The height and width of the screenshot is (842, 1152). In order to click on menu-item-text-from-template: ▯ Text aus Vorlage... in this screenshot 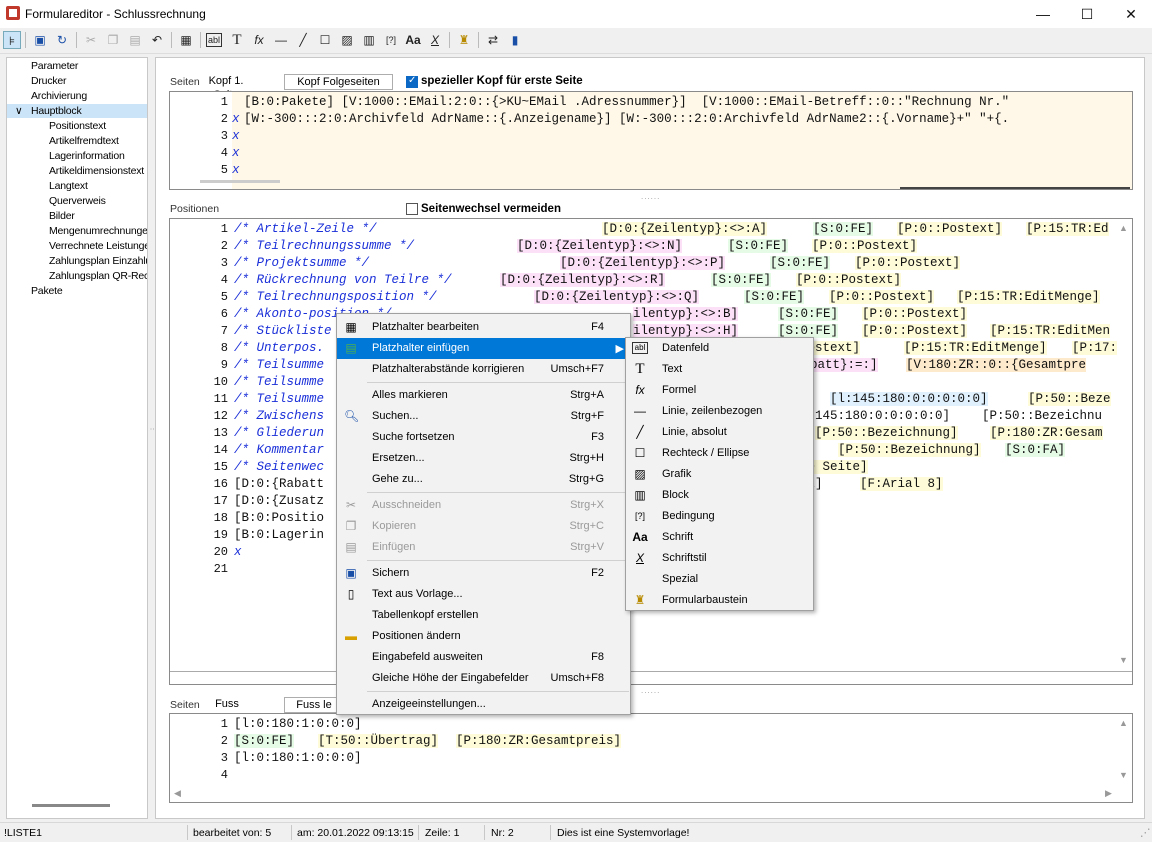, I will do `click(483, 594)`.